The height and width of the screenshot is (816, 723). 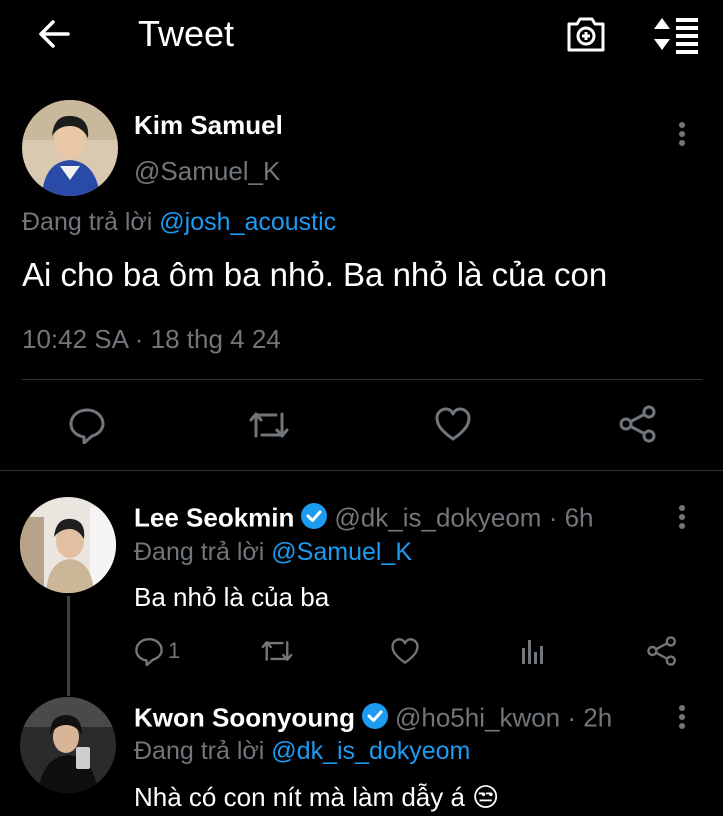 I want to click on tweet-text: Ai cho ba ôm ba nhỏ. Ba nhỏ là của con, so click(x=315, y=274).